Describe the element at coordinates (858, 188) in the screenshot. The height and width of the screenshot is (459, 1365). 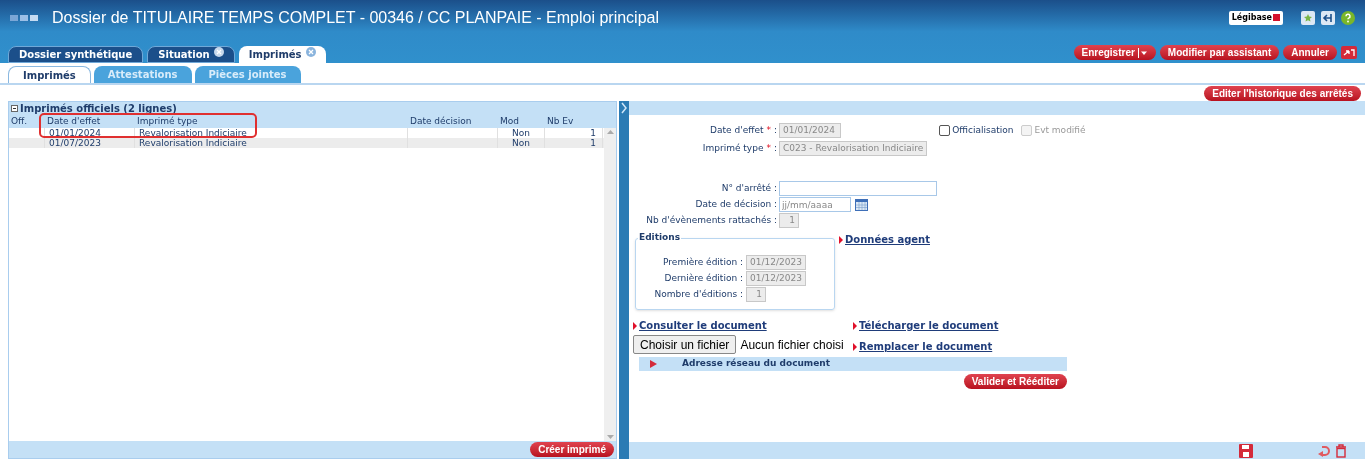
I see `arrete-field` at that location.